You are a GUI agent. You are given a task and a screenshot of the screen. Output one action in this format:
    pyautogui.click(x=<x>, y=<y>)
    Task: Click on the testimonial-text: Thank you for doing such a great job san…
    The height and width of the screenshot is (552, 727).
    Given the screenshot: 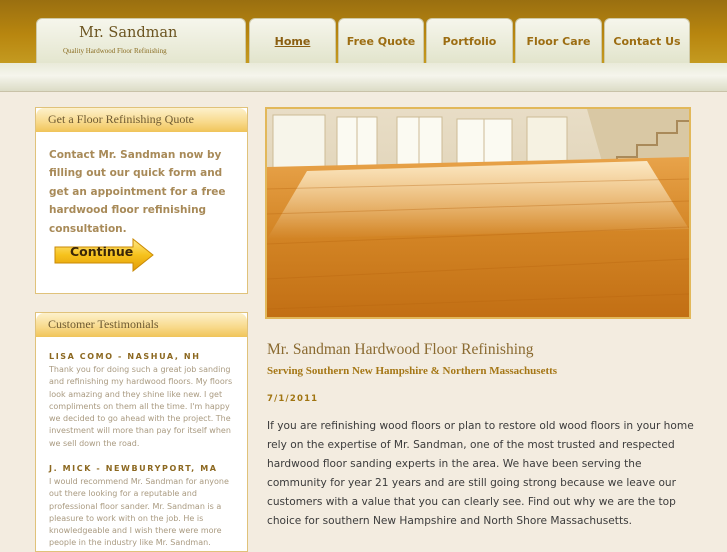 What is the action you would take?
    pyautogui.click(x=141, y=406)
    